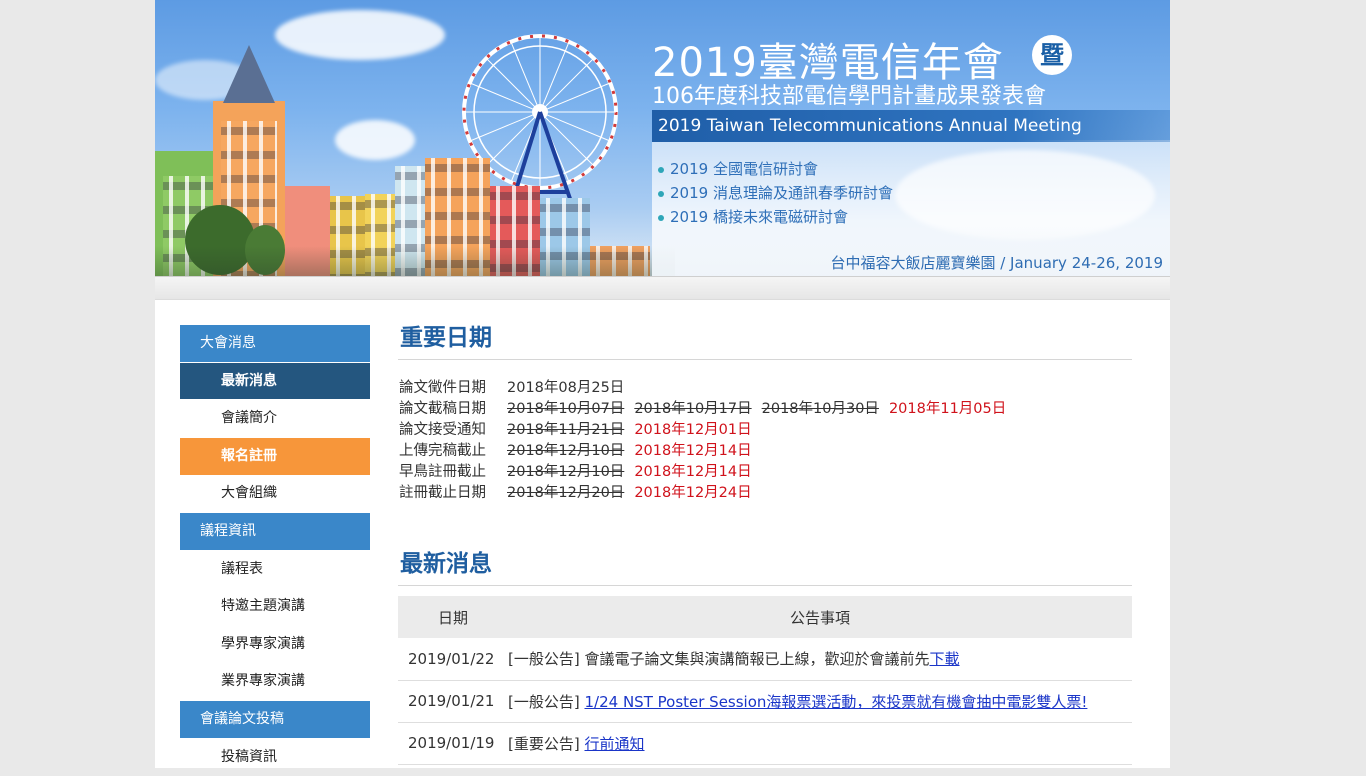 The image size is (1366, 776). I want to click on updated-date: 2018年12月24日, so click(693, 493).